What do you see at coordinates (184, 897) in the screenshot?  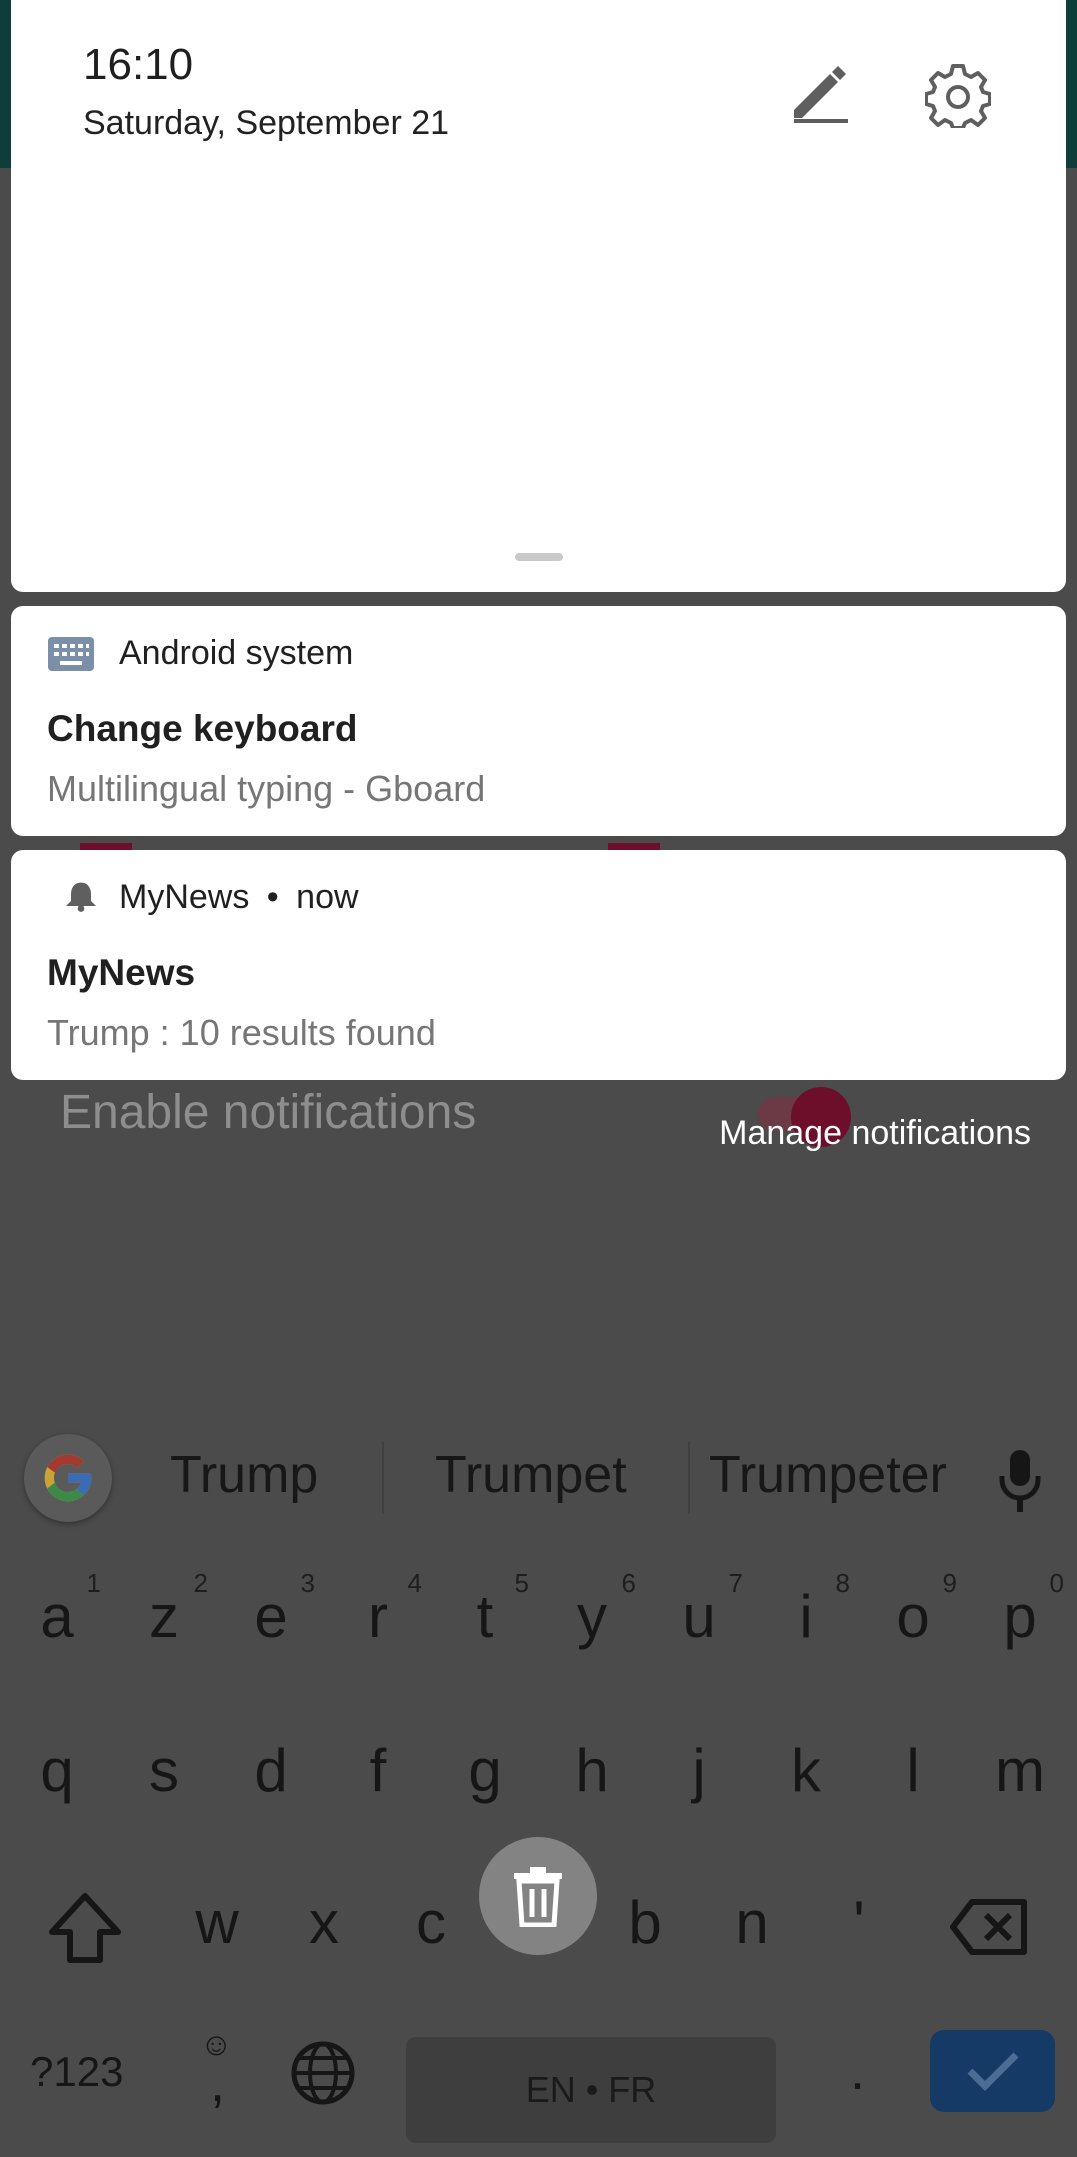 I see `notification-app-name: MyNews` at bounding box center [184, 897].